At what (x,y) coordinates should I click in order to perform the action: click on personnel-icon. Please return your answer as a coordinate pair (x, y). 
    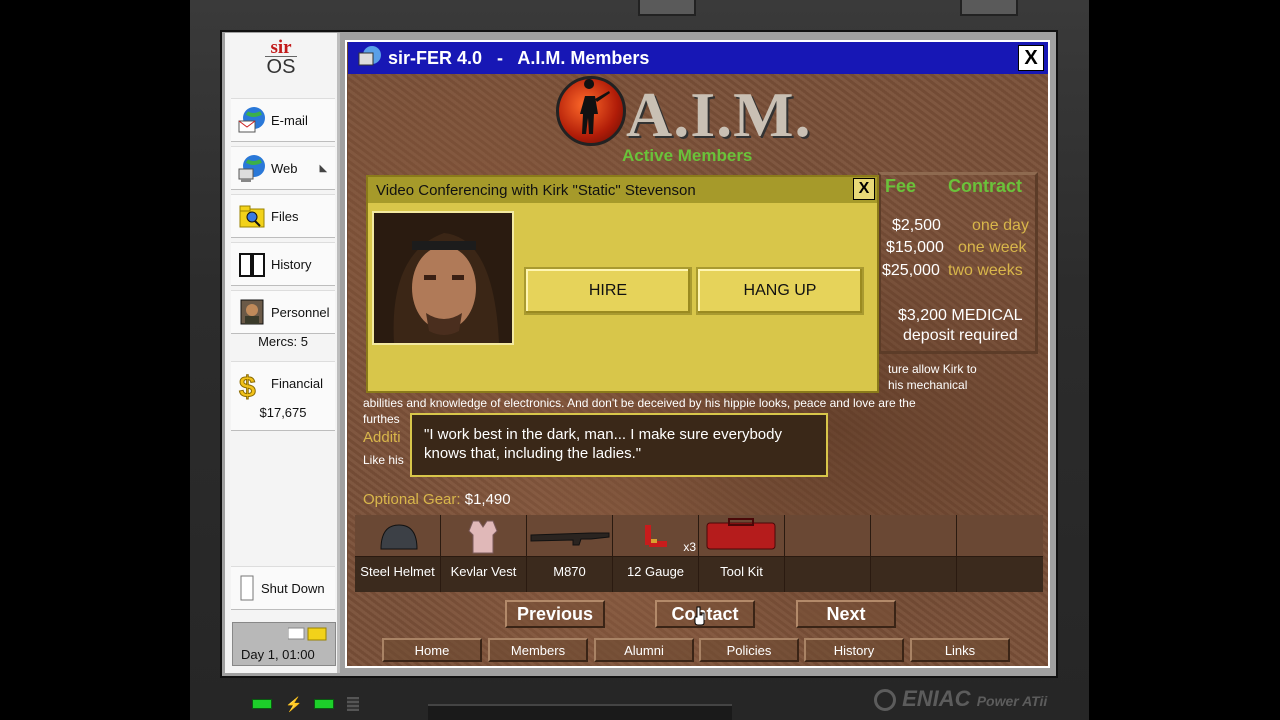
    Looking at the image, I should click on (252, 312).